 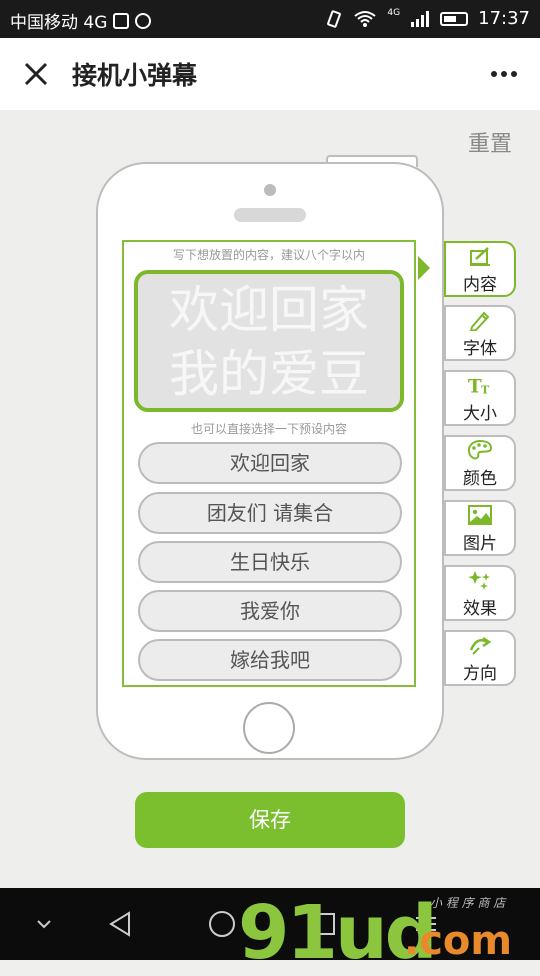 What do you see at coordinates (270, 463) in the screenshot?
I see `preset-option: 欢迎回家` at bounding box center [270, 463].